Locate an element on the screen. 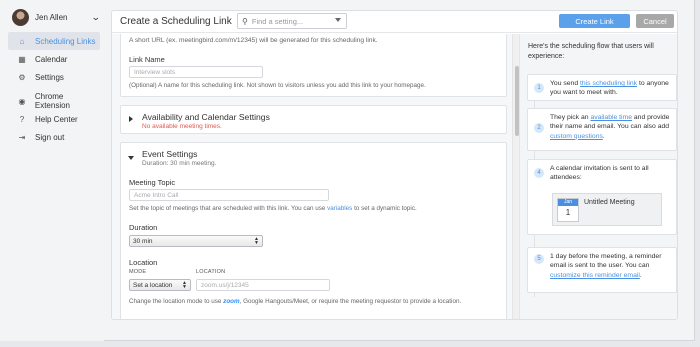  user-menu: Jen Allen ⌄ is located at coordinates (56, 17).